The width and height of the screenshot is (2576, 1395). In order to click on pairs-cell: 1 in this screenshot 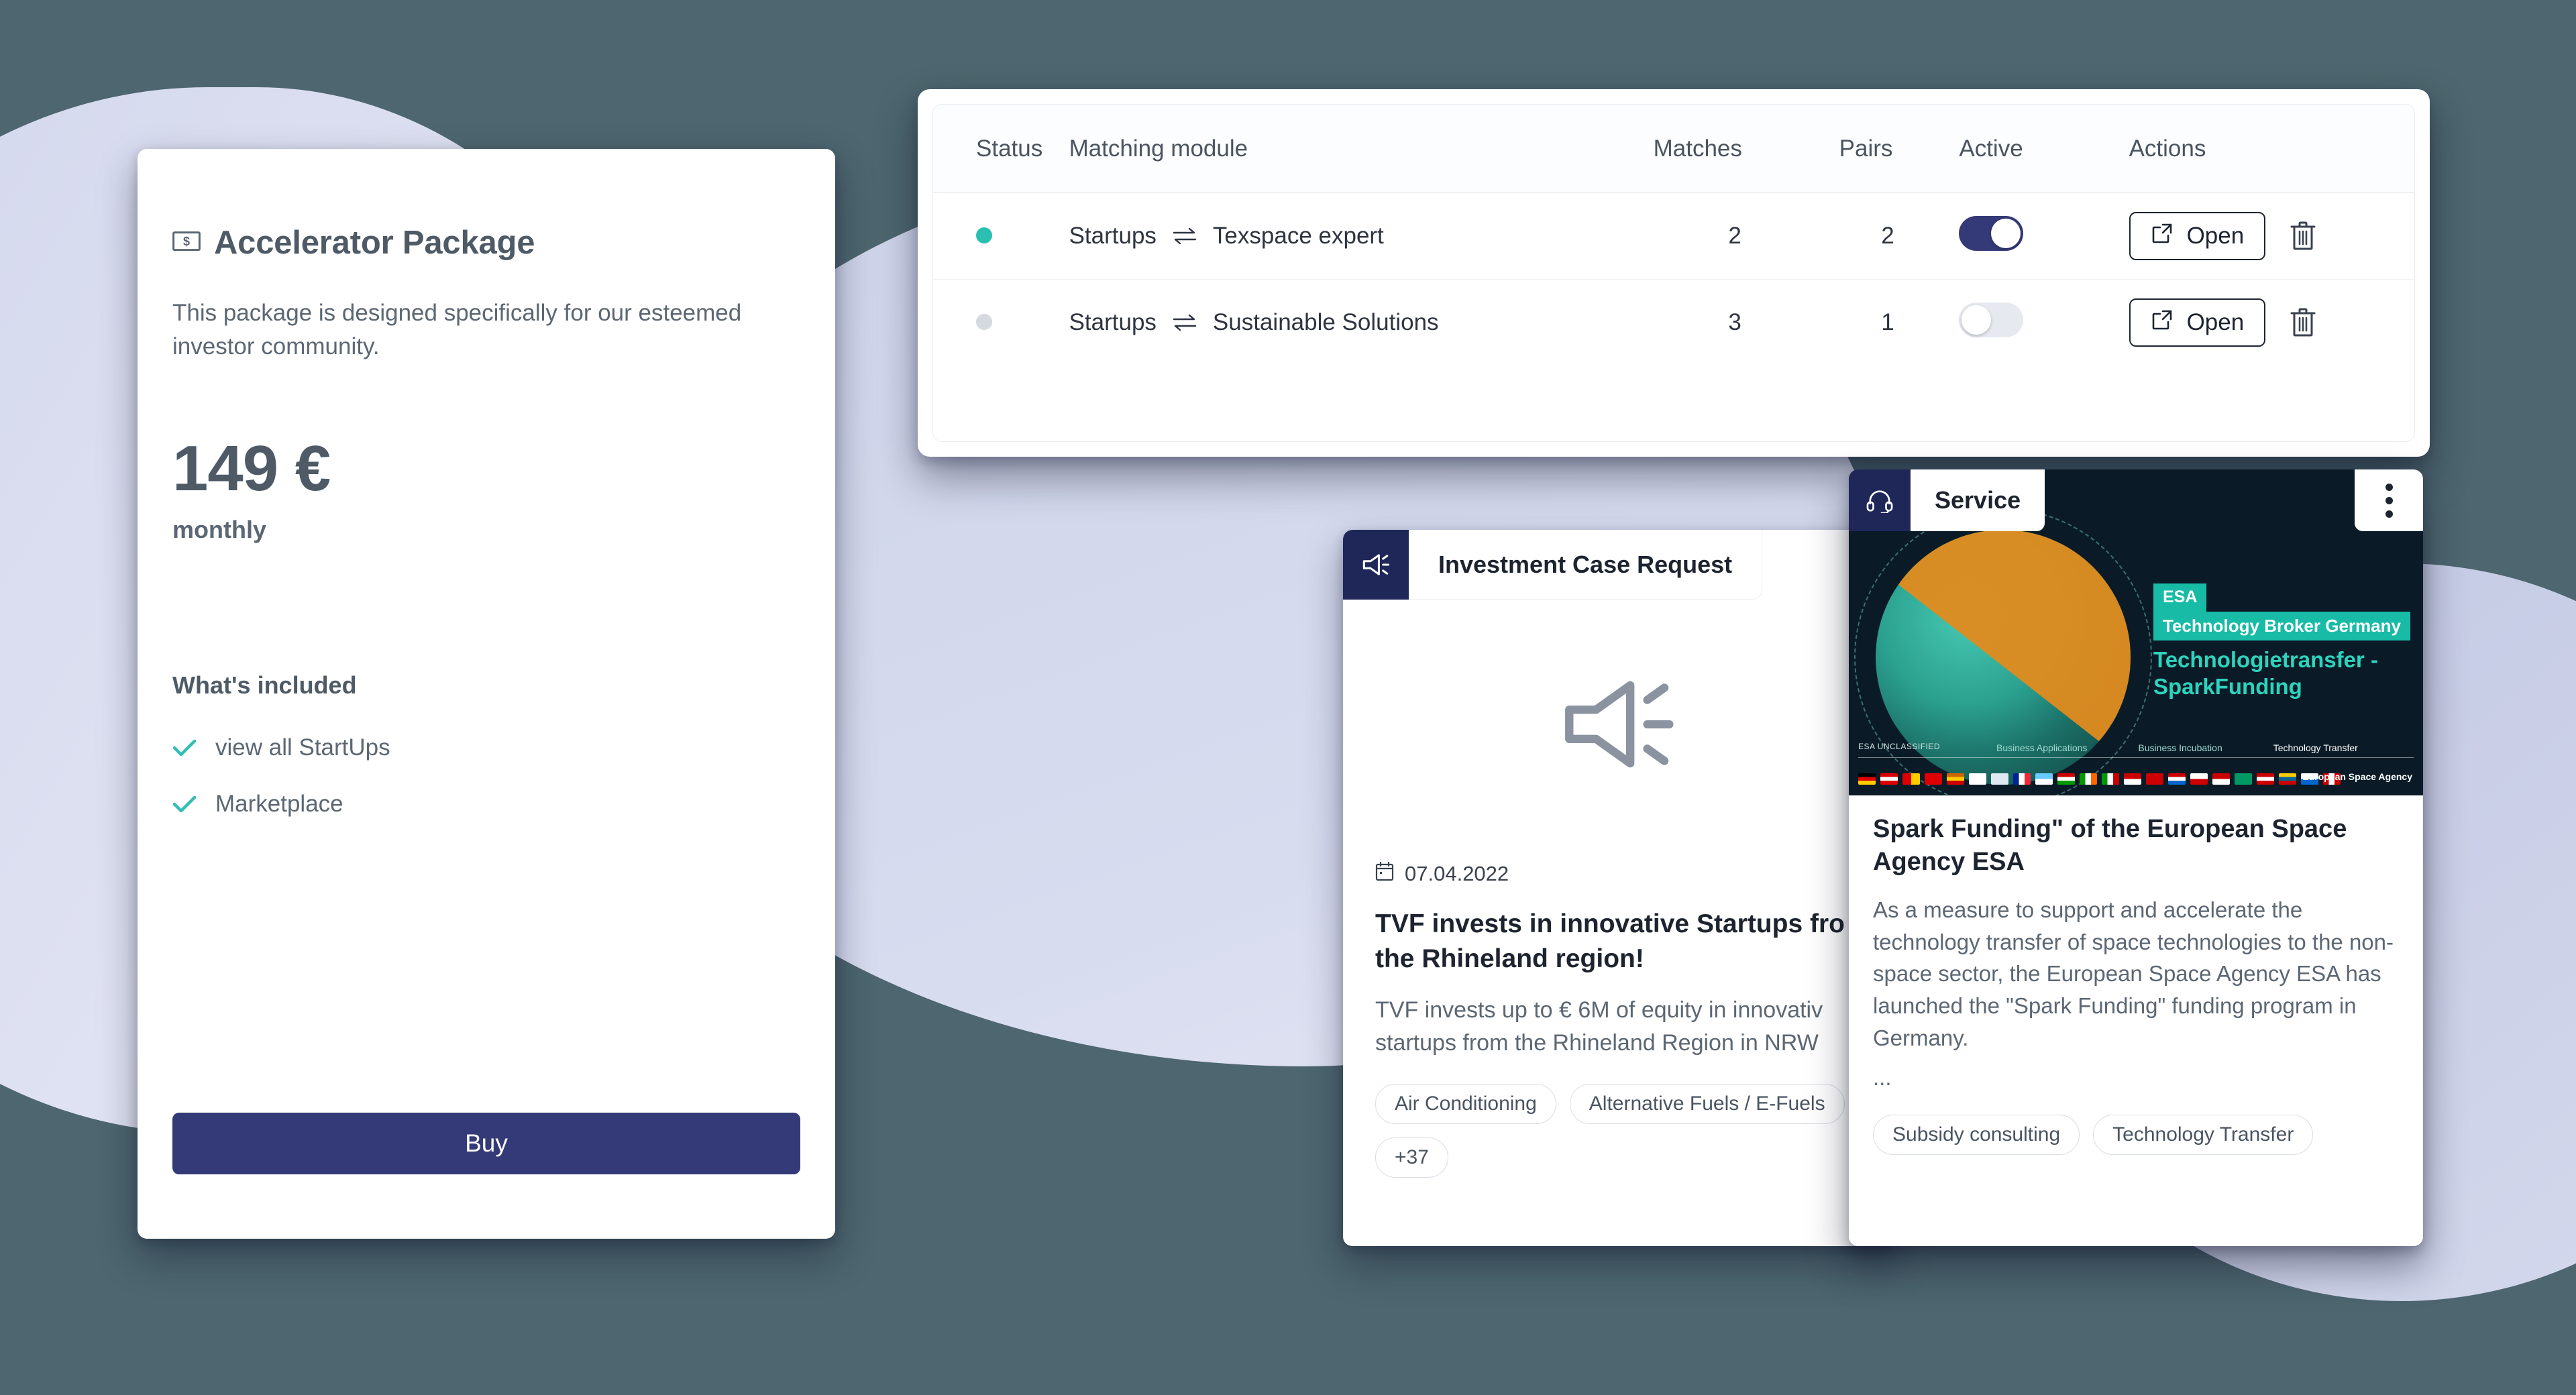, I will do `click(1887, 322)`.